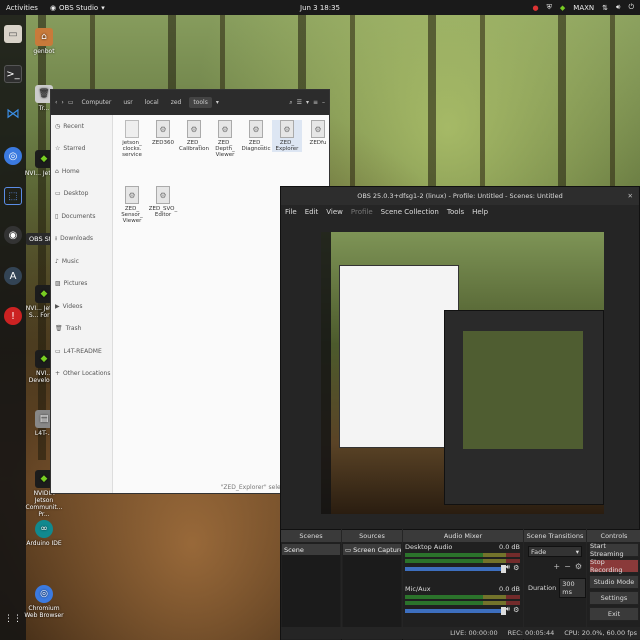  What do you see at coordinates (531, 633) in the screenshot?
I see `rec-status: REC: 00:05:44` at bounding box center [531, 633].